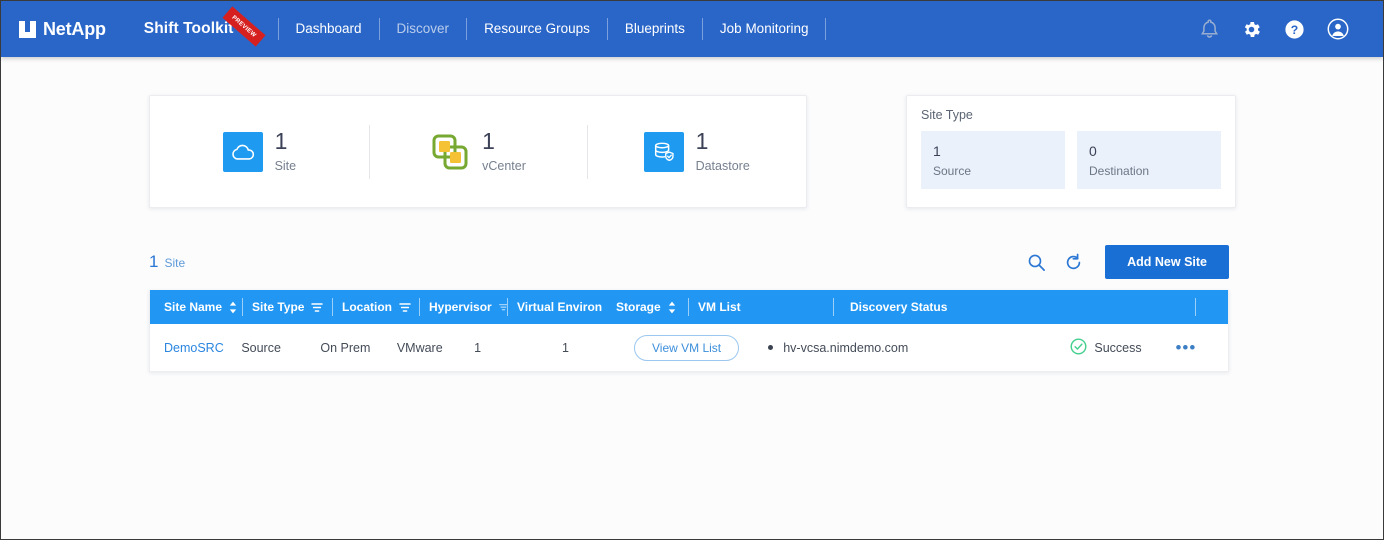 The height and width of the screenshot is (540, 1384). Describe the element at coordinates (154, 261) in the screenshot. I see `site-count-value: 1` at that location.